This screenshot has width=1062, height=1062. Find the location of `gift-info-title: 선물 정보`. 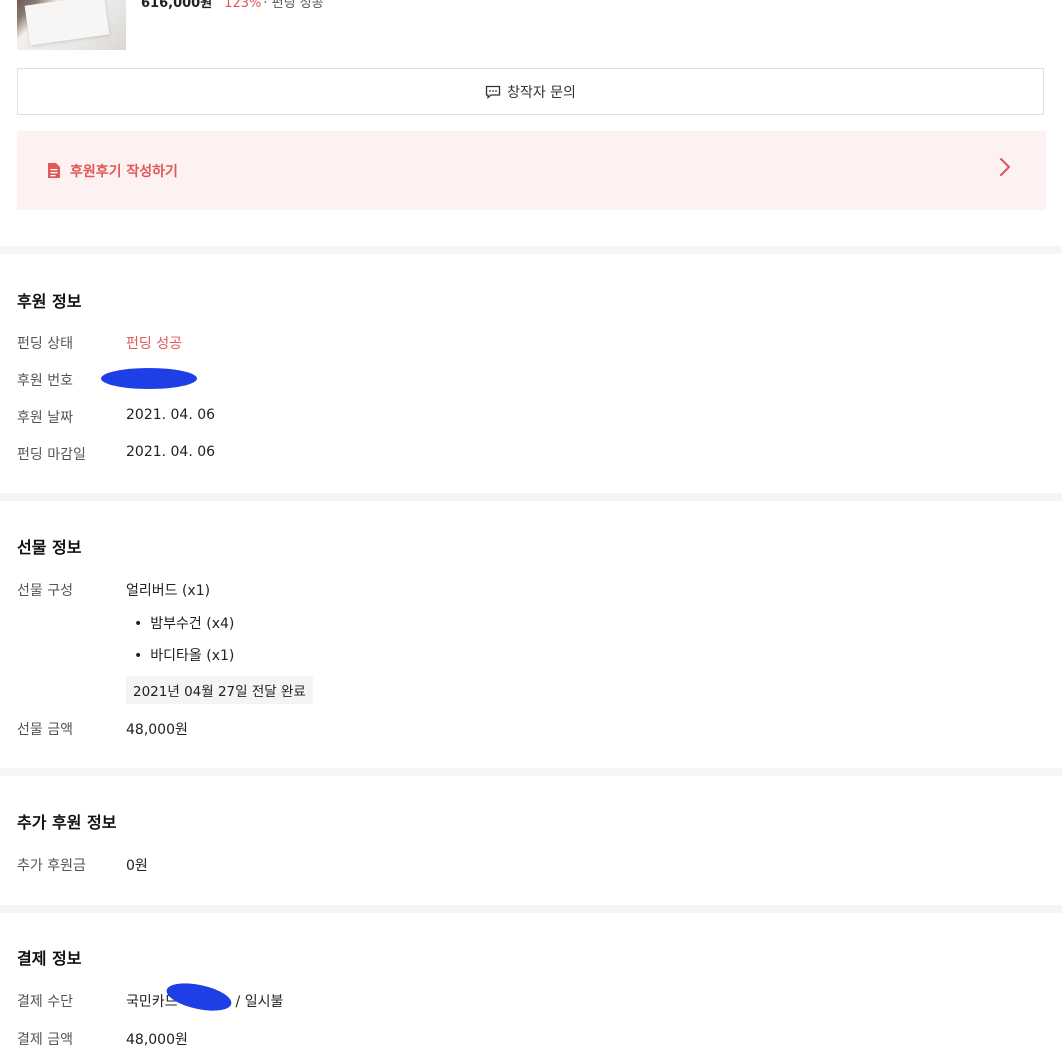

gift-info-title: 선물 정보 is located at coordinates (49, 547).